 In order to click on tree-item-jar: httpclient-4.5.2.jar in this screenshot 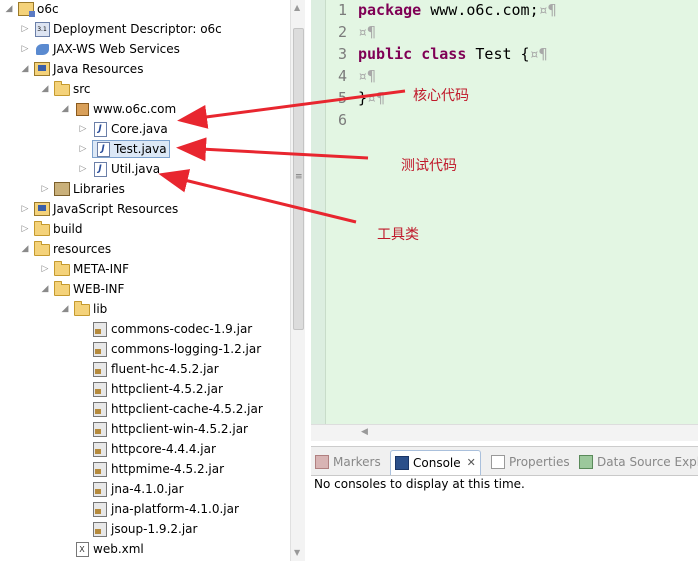, I will do `click(157, 389)`.